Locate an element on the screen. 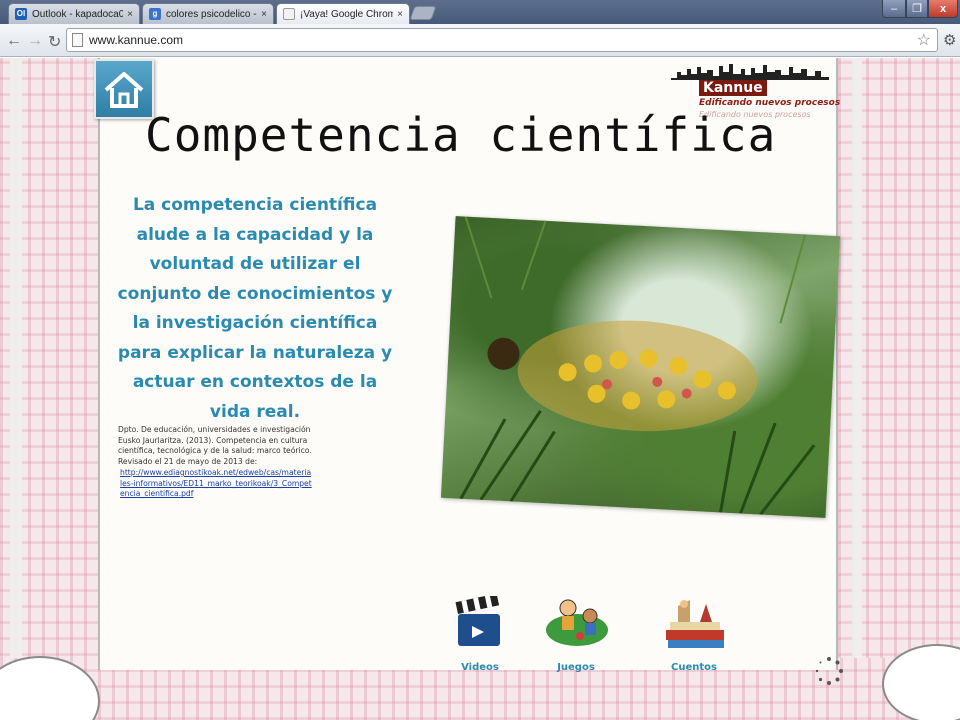 The height and width of the screenshot is (720, 960). logo-name: Kannue is located at coordinates (733, 88).